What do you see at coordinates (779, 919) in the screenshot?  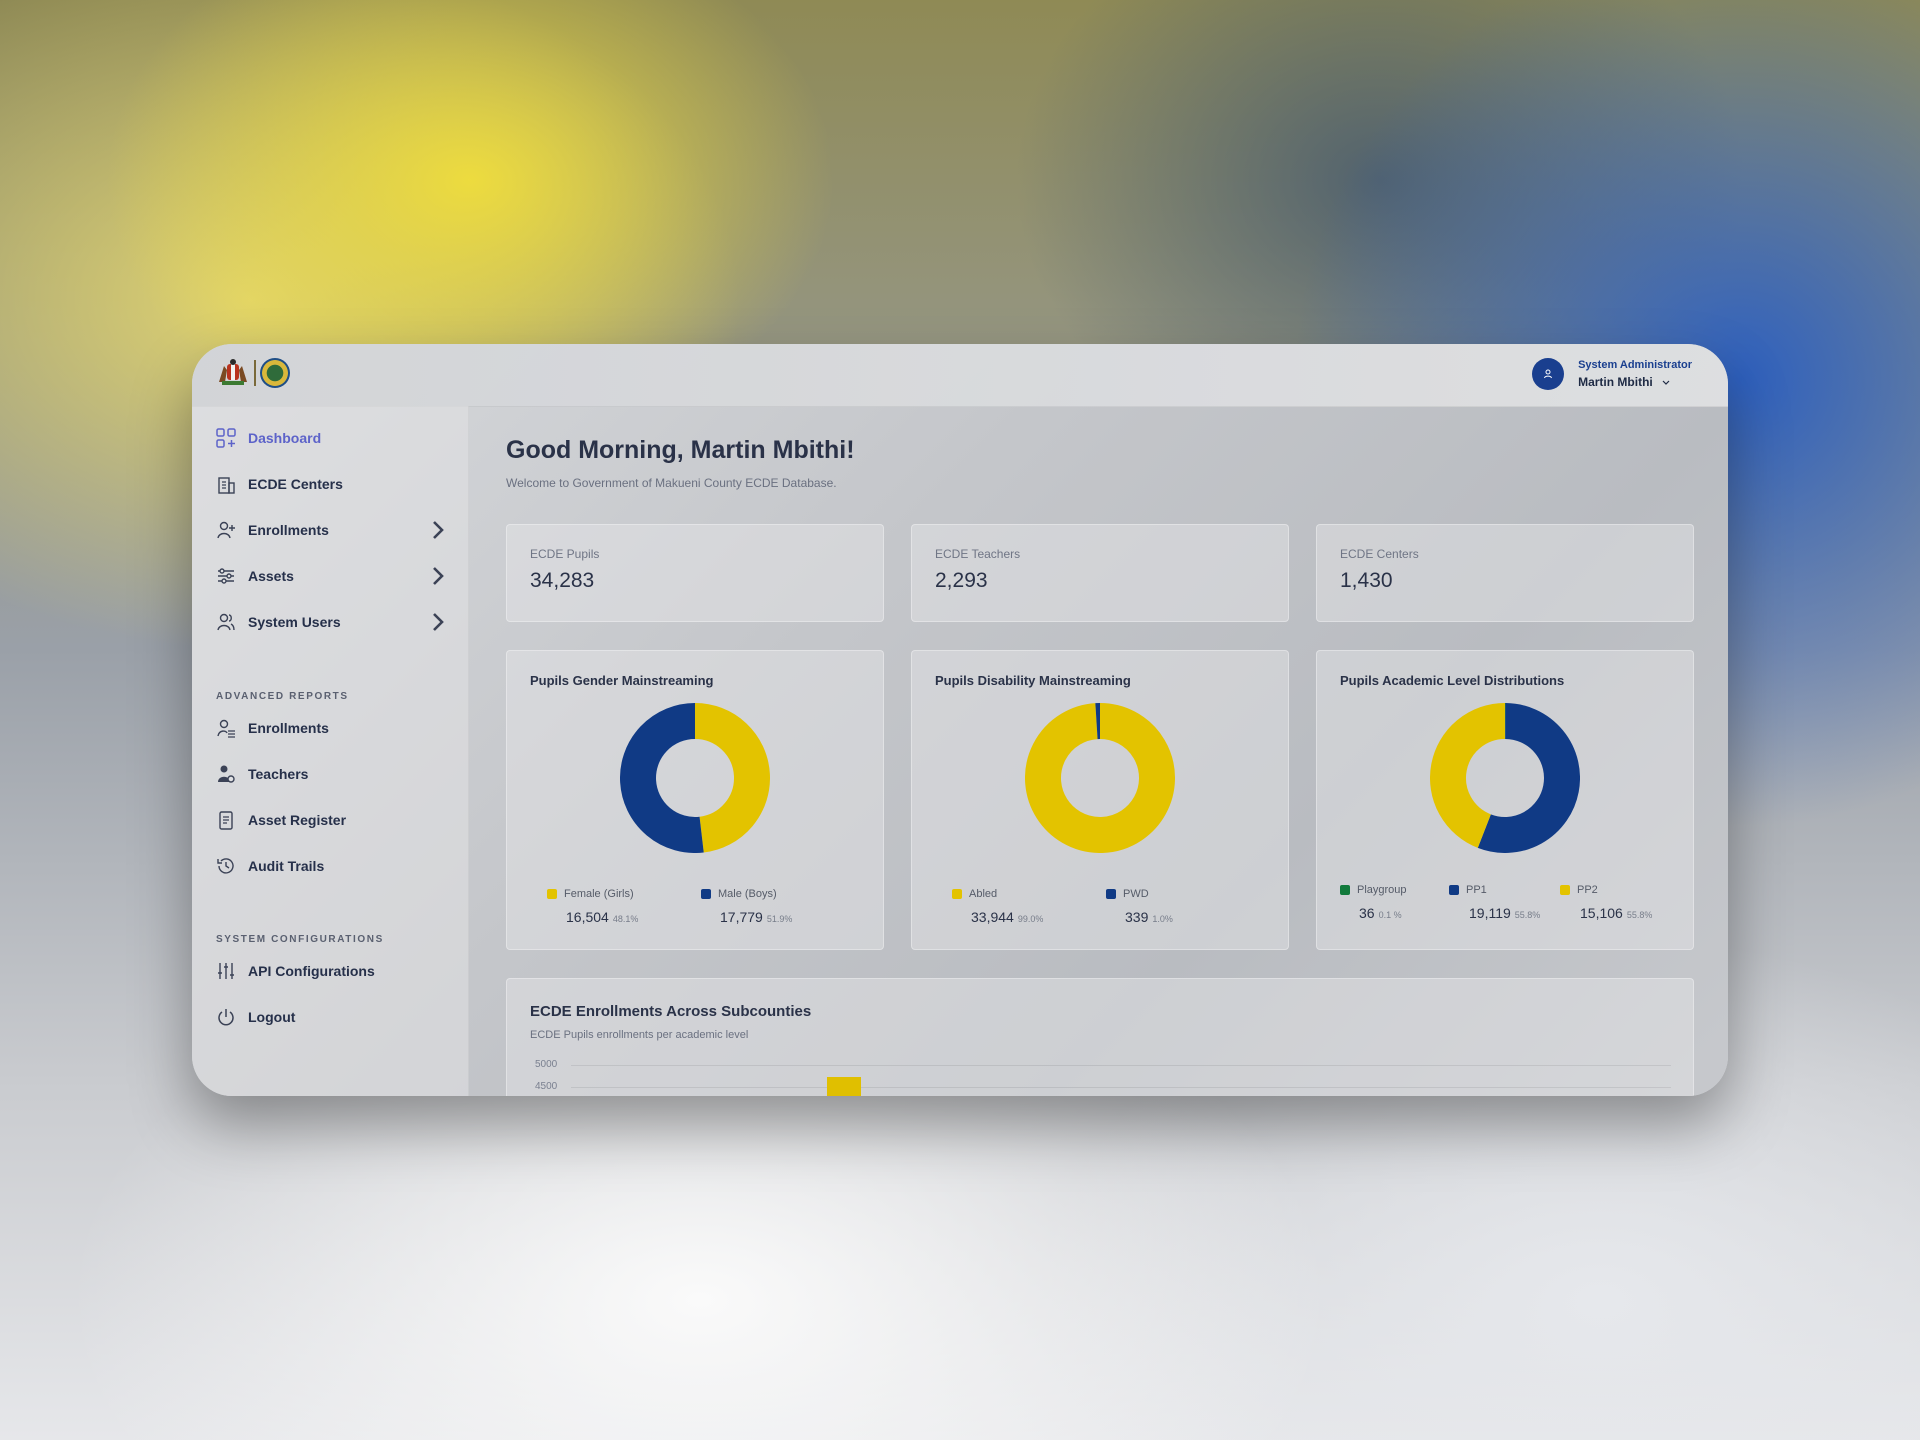 I see `value-percent: 51.9%` at bounding box center [779, 919].